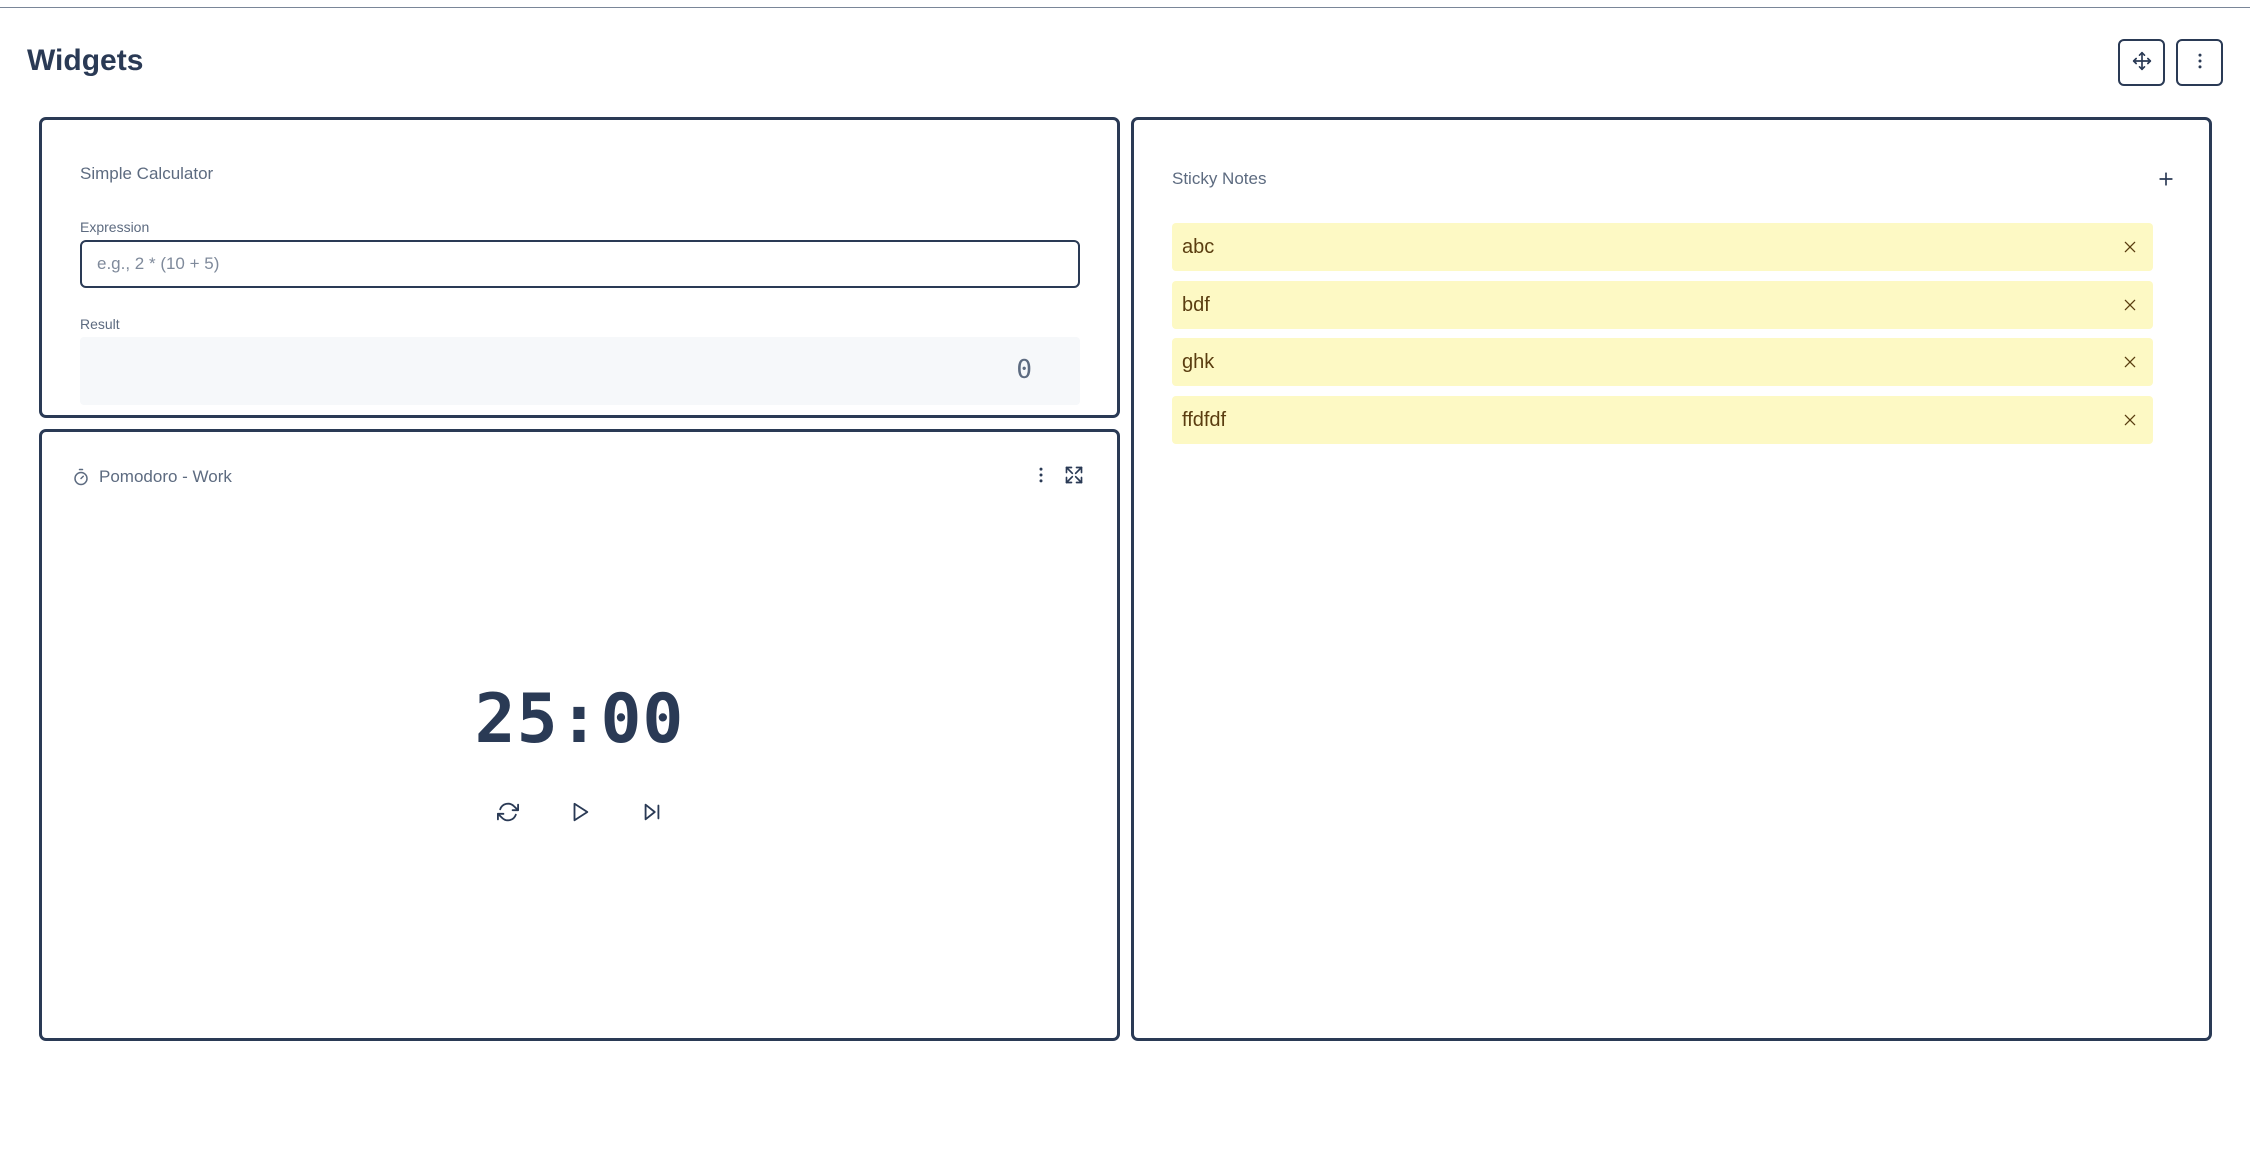 Image resolution: width=2250 pixels, height=1158 pixels. Describe the element at coordinates (1198, 246) in the screenshot. I see `note-text: abc` at that location.